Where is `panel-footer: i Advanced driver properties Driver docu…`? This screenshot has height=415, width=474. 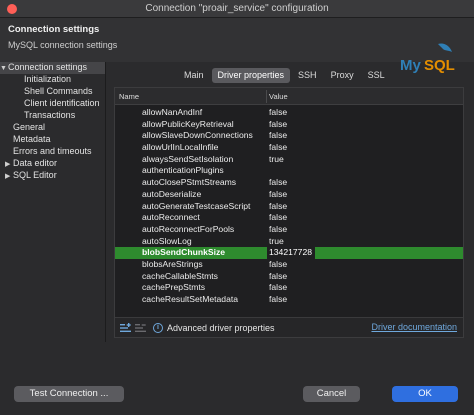
panel-footer: i Advanced driver properties Driver docu… is located at coordinates (289, 327).